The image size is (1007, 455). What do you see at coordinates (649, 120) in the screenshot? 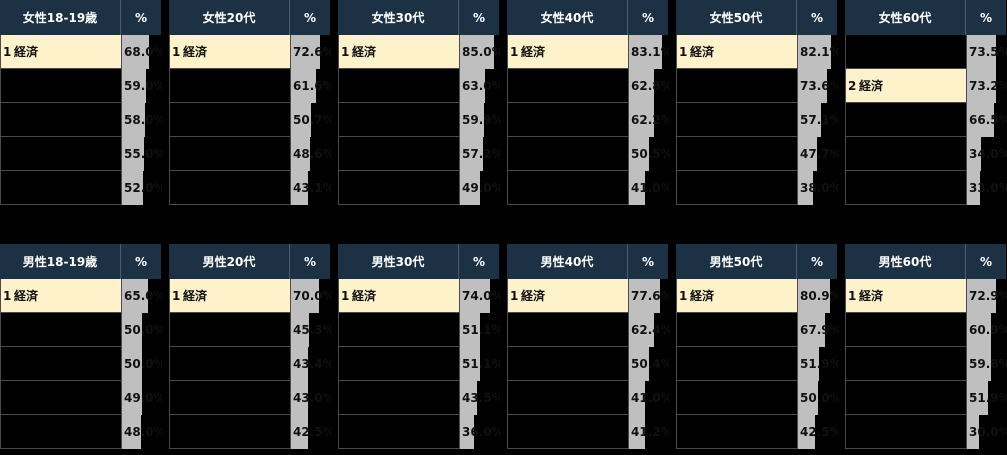
I see `percent-cell: 62.2%` at bounding box center [649, 120].